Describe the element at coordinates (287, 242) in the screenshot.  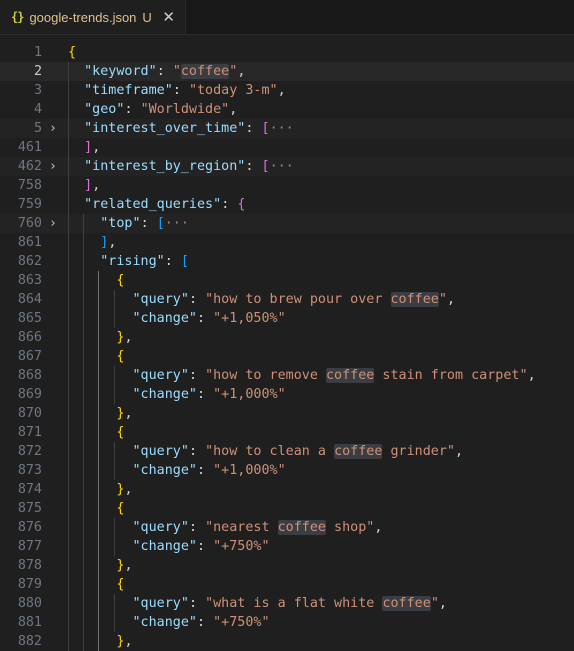
I see `code-line: 861 ],` at that location.